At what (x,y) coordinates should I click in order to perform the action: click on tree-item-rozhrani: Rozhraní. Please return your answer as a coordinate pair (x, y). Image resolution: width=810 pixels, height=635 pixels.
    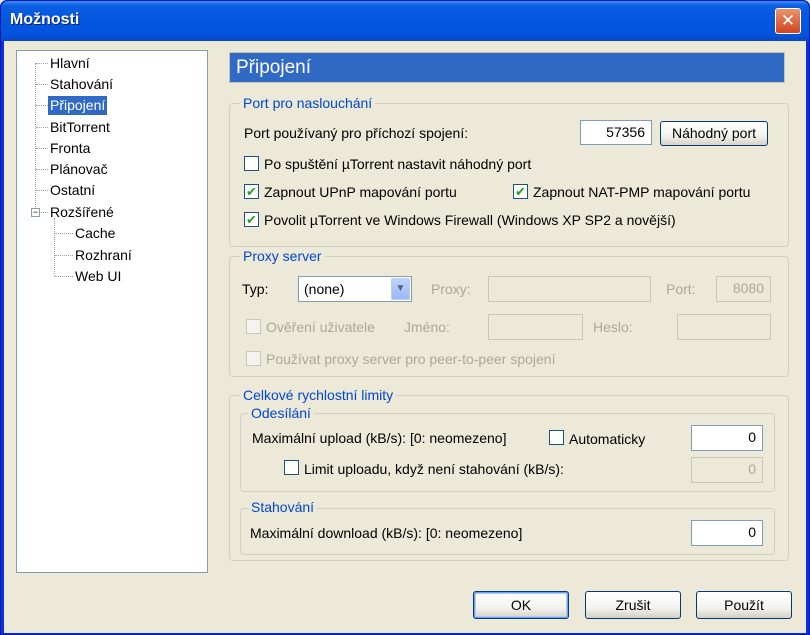
    Looking at the image, I should click on (103, 255).